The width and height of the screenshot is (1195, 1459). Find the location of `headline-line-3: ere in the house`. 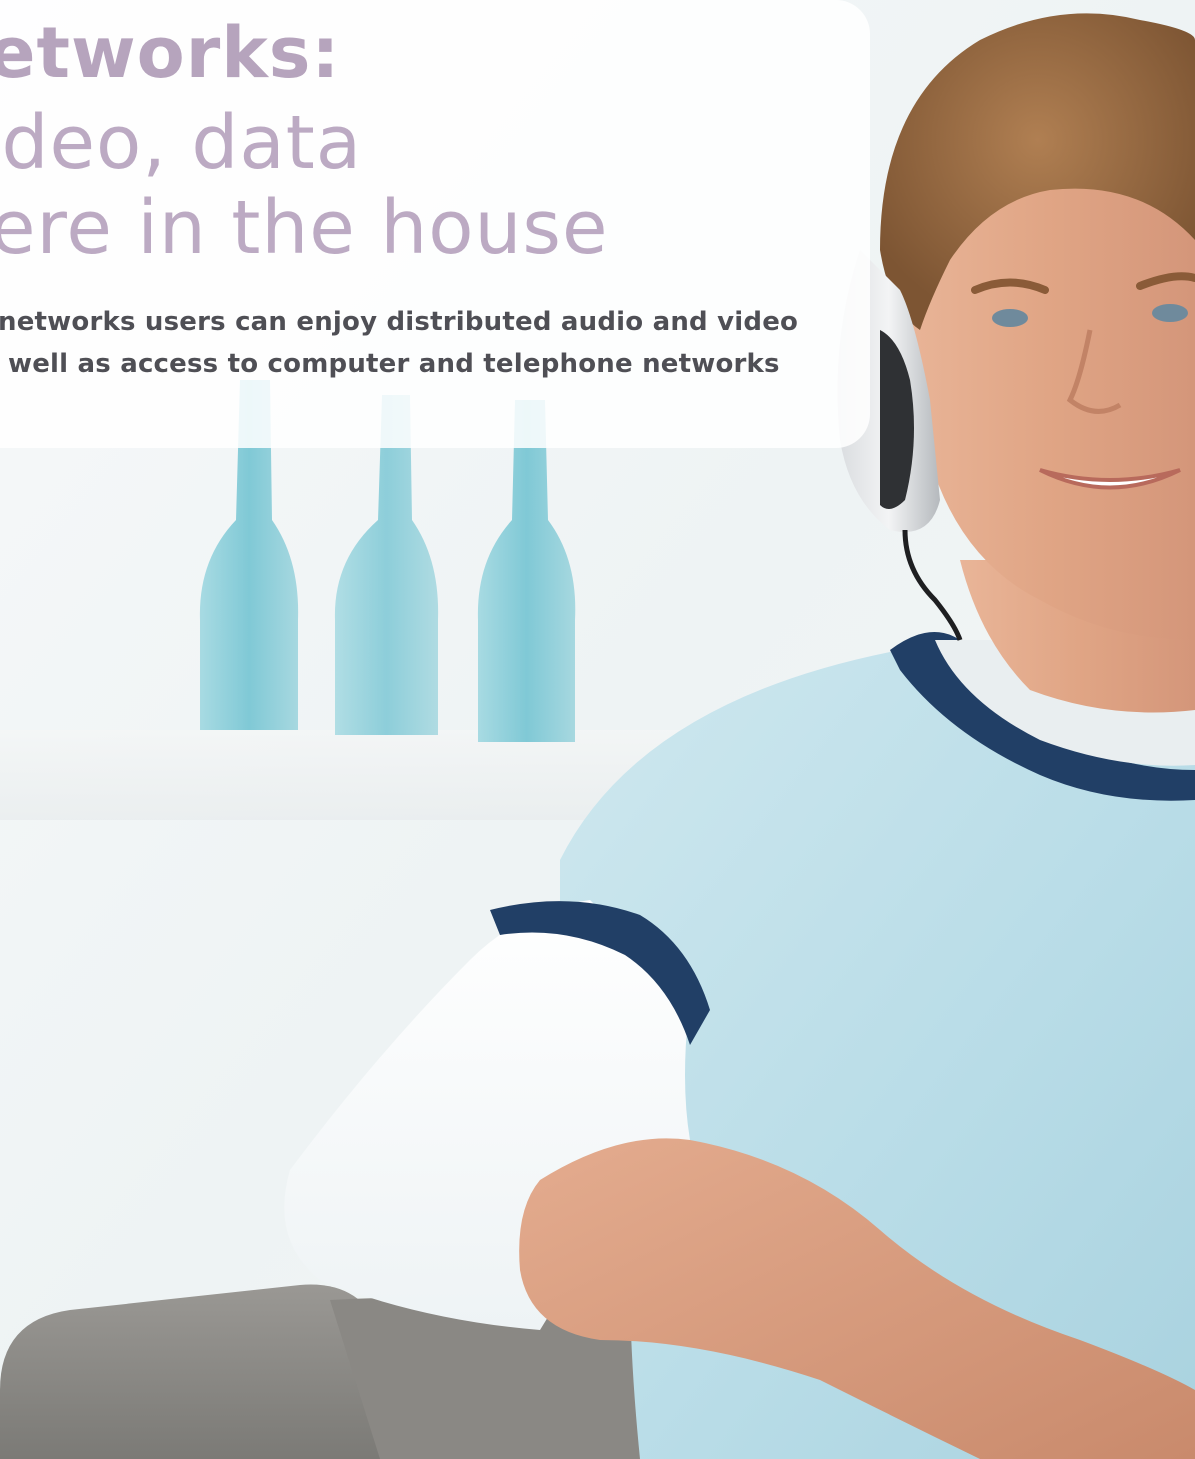

headline-line-3: ere in the house is located at coordinates (304, 228).